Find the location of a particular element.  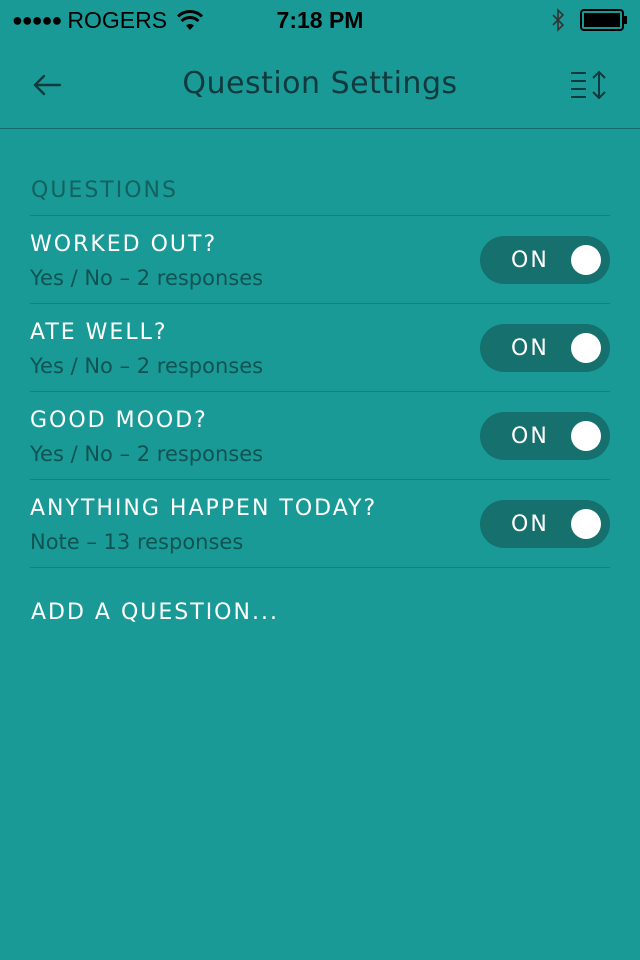

question-title: ATE WELL? is located at coordinates (99, 332).